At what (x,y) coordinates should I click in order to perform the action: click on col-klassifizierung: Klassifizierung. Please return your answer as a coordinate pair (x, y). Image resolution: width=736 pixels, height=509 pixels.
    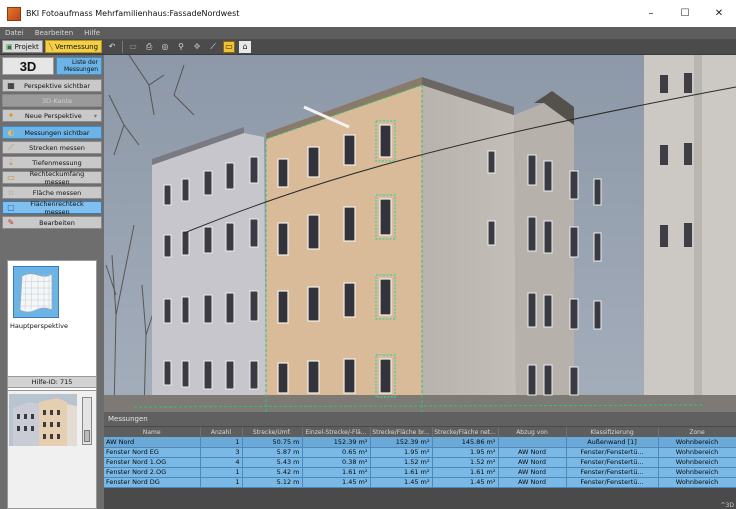
    Looking at the image, I should click on (612, 432).